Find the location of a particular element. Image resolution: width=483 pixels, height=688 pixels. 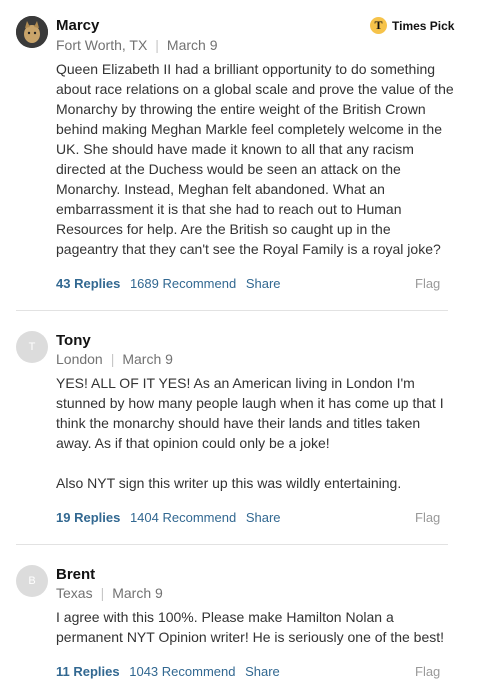

comment-meta: London | March 9 is located at coordinates (114, 359).